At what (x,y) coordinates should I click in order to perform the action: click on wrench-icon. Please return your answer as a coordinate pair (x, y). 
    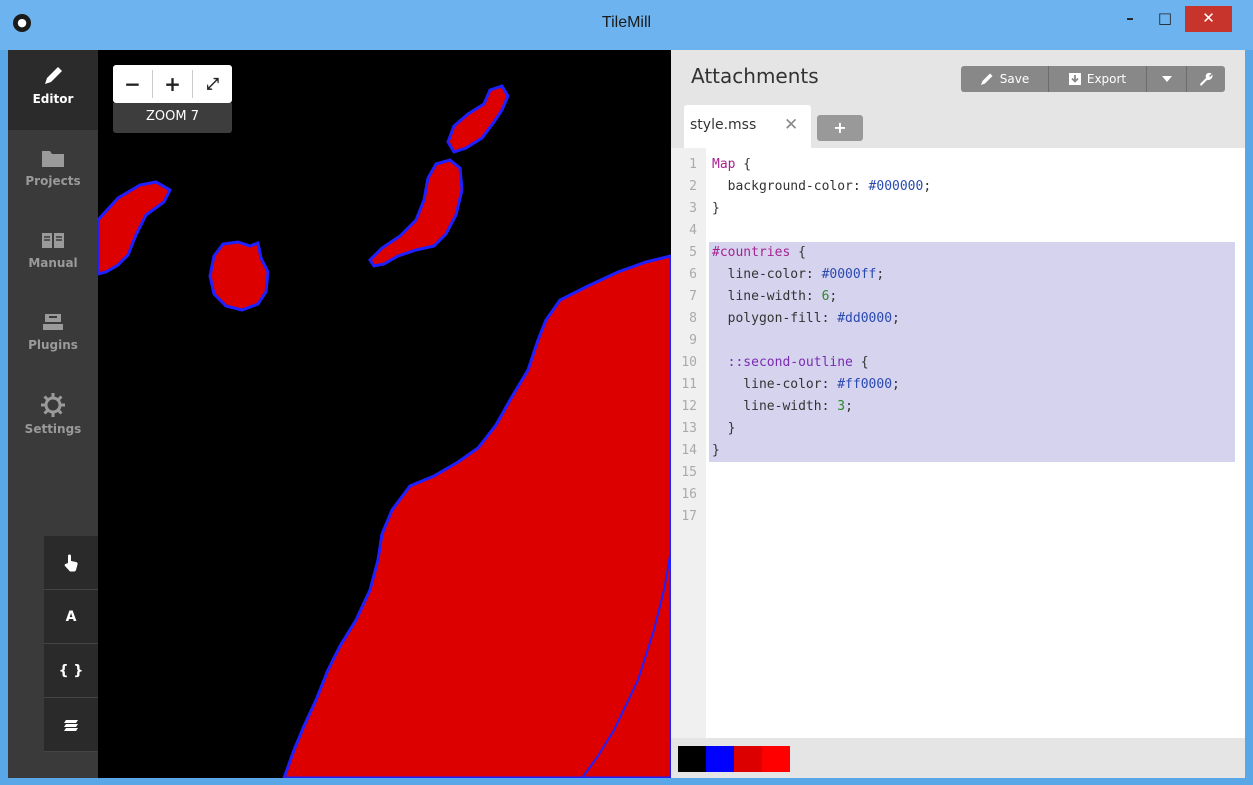
    Looking at the image, I should click on (1206, 79).